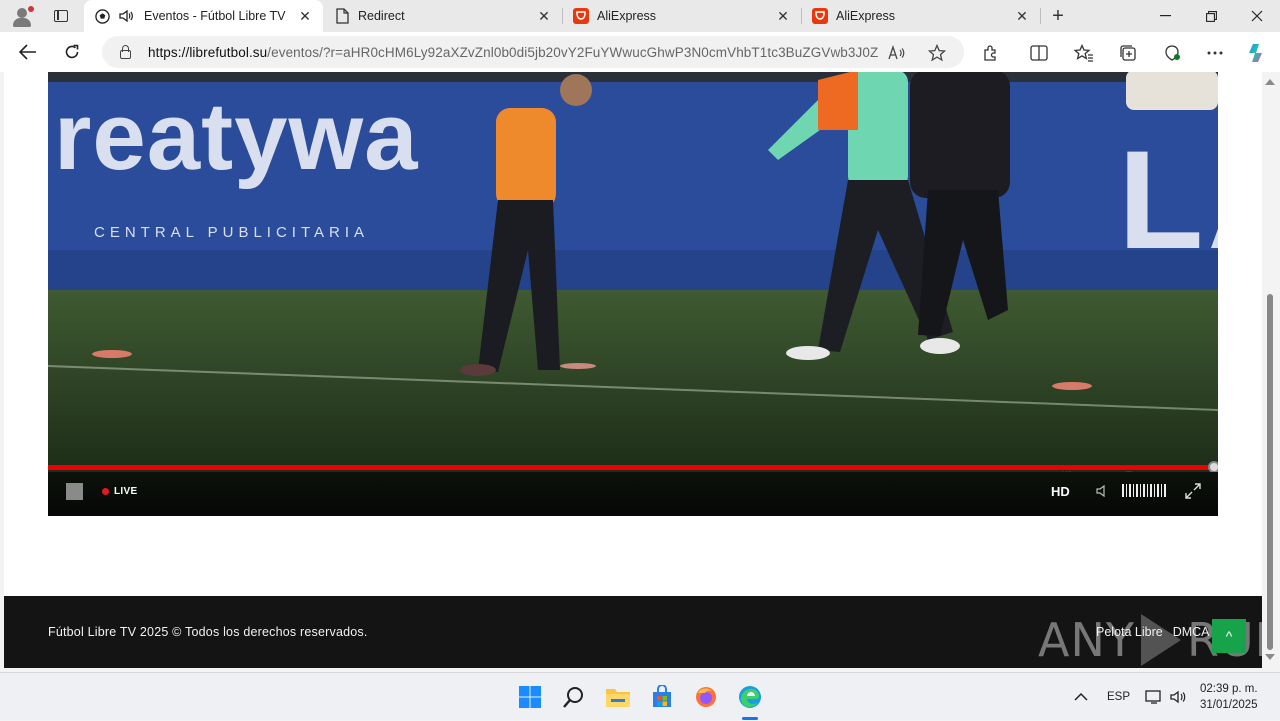  Describe the element at coordinates (105, 491) in the screenshot. I see `live-dot-icon` at that location.